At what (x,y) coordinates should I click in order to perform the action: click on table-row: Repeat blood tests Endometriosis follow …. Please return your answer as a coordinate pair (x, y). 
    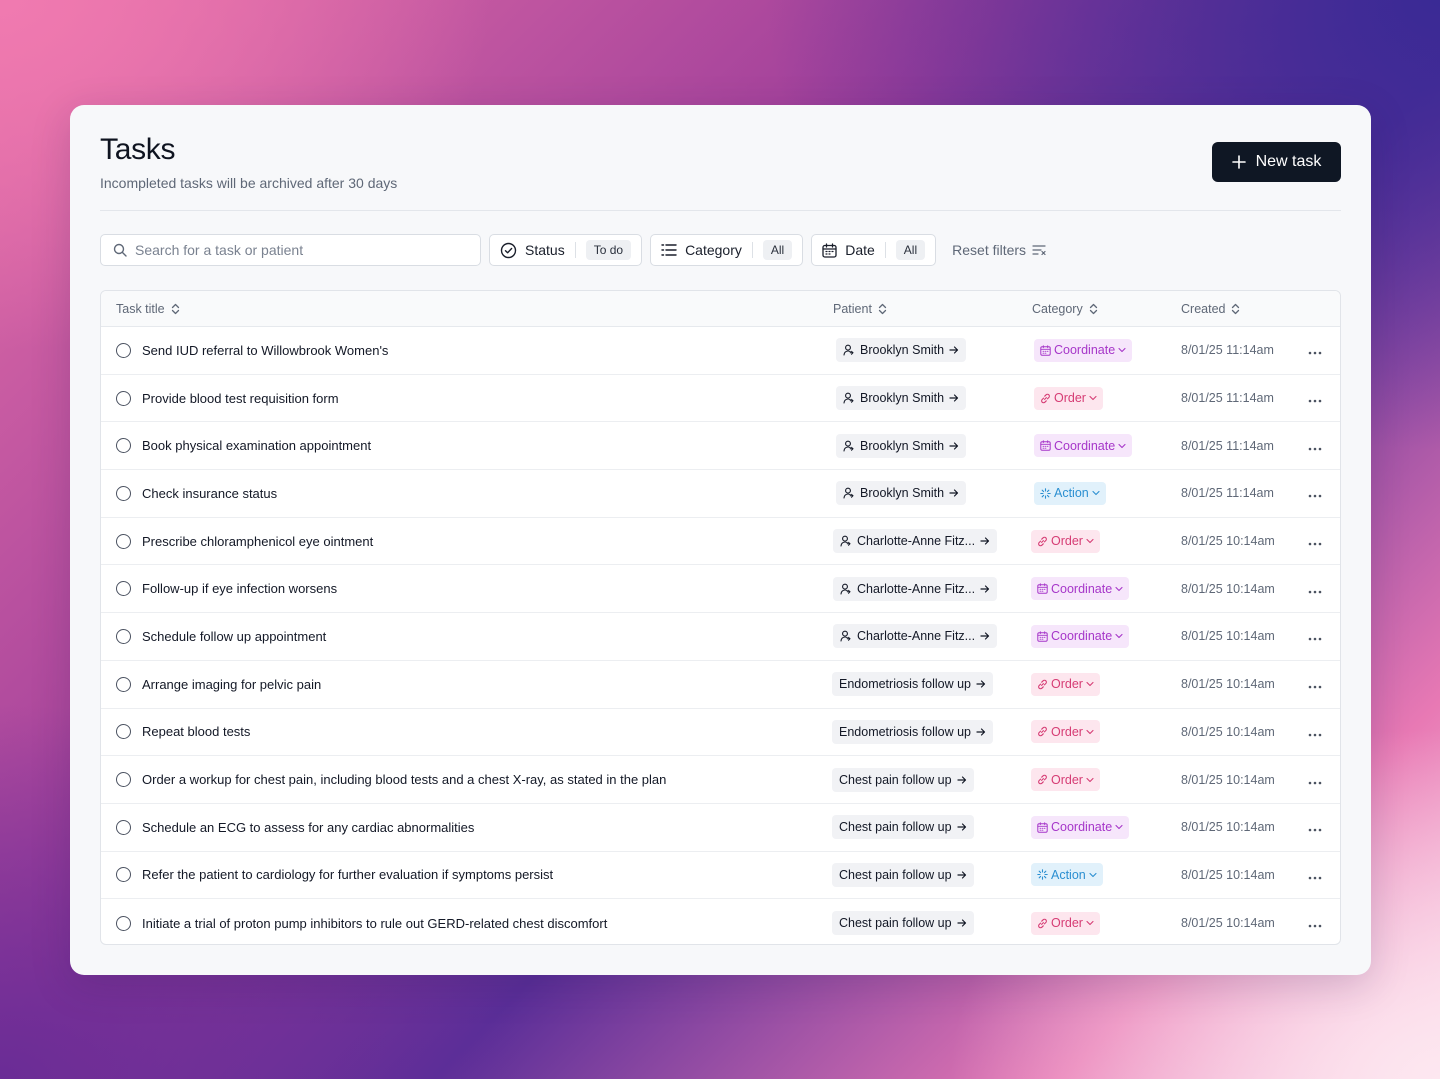
    Looking at the image, I should click on (720, 733).